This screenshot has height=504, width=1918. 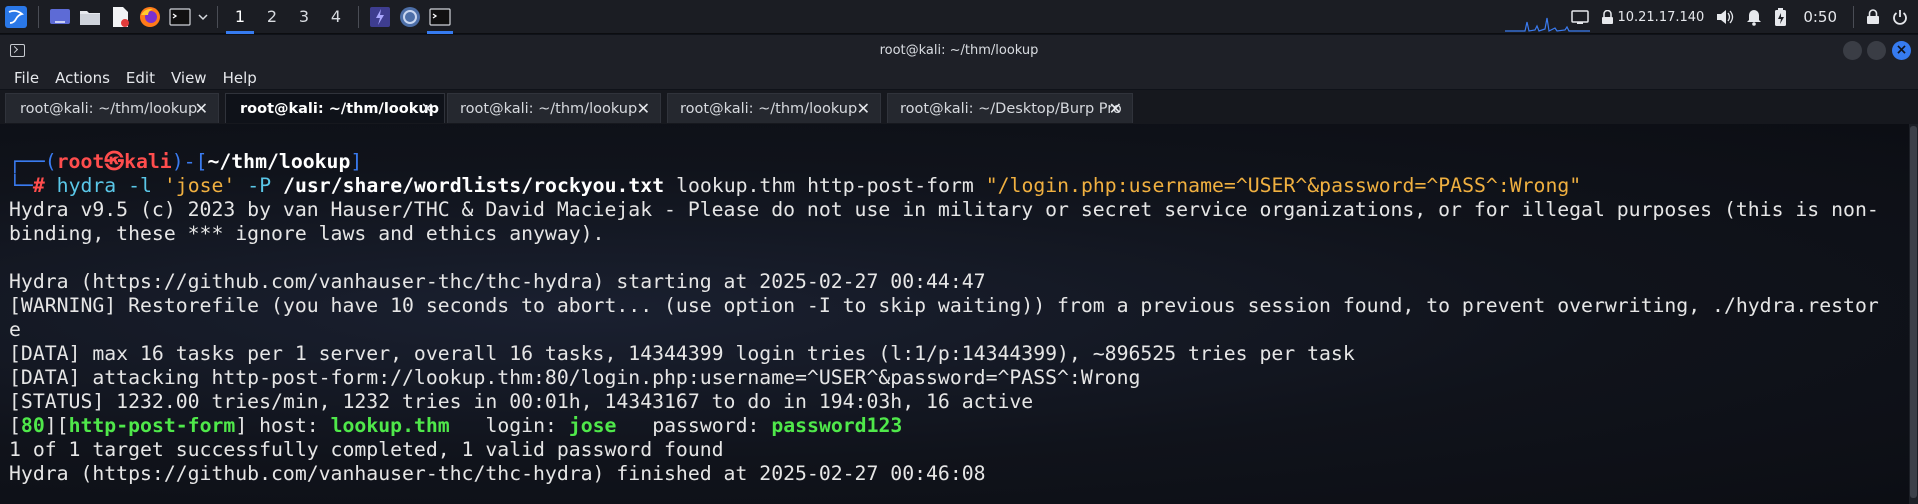 What do you see at coordinates (16, 17) in the screenshot?
I see `kali-menu-icon` at bounding box center [16, 17].